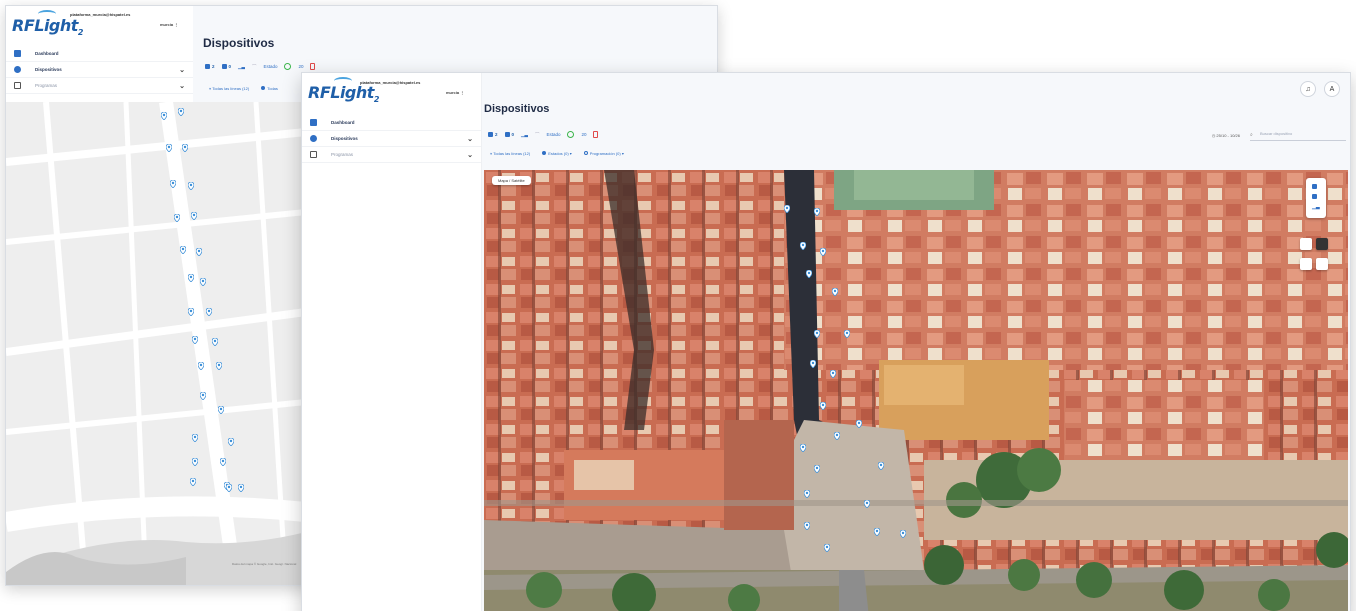 The width and height of the screenshot is (1356, 611). I want to click on status-filter: Estados (0) ▾, so click(557, 153).